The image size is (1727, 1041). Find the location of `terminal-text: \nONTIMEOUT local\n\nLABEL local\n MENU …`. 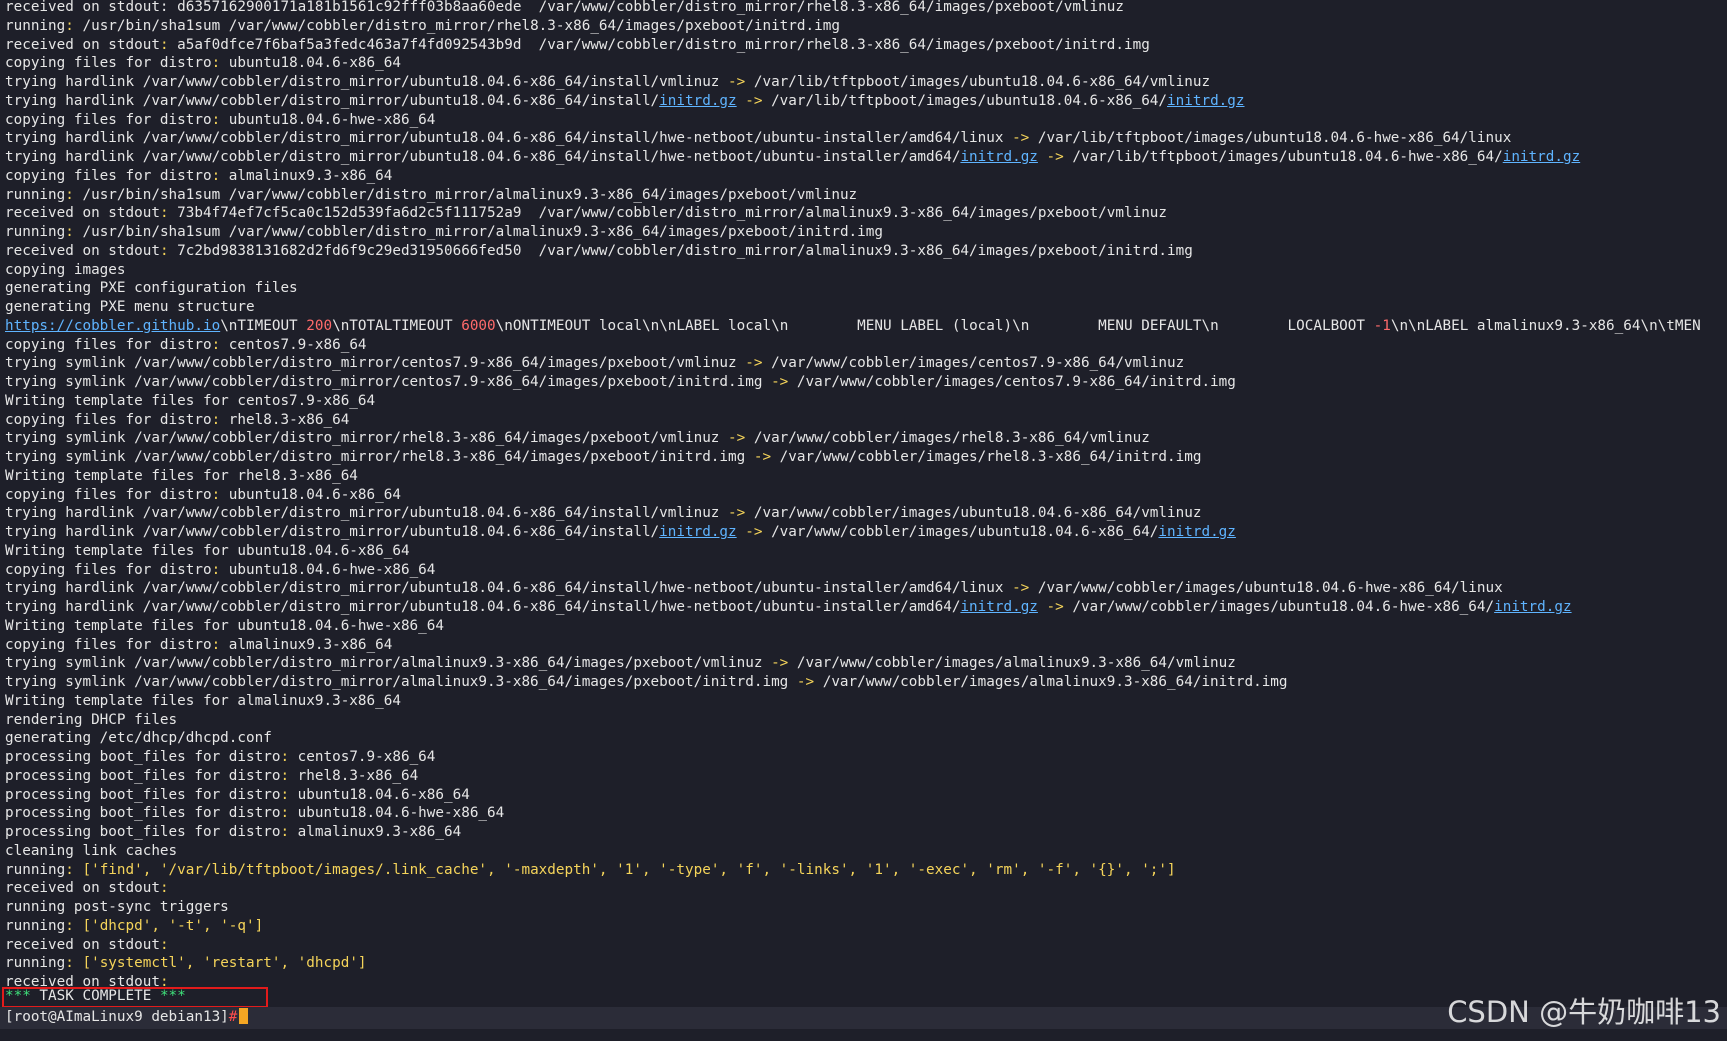

terminal-text: \nONTIMEOUT local\n\nLABEL local\n MENU … is located at coordinates (934, 325).